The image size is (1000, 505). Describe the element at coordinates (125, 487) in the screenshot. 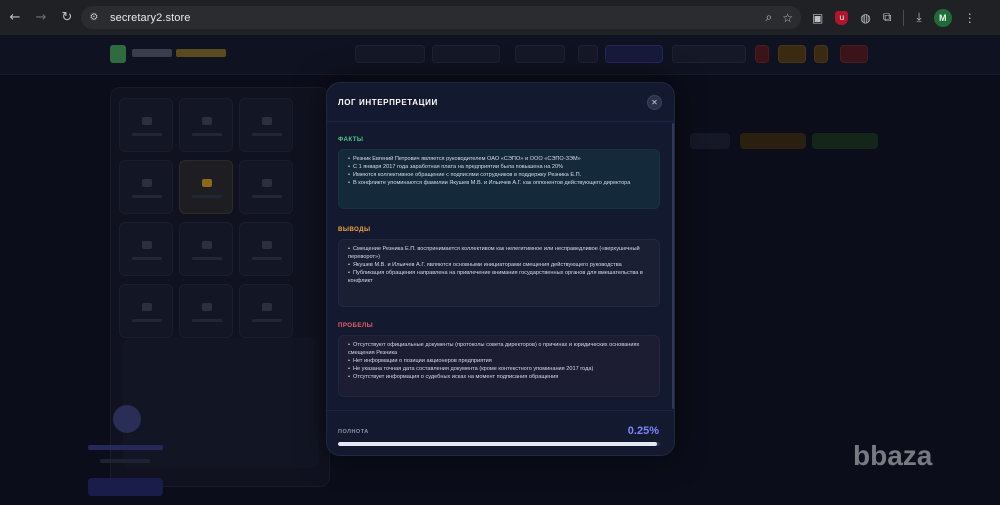

I see `user-action-button` at that location.